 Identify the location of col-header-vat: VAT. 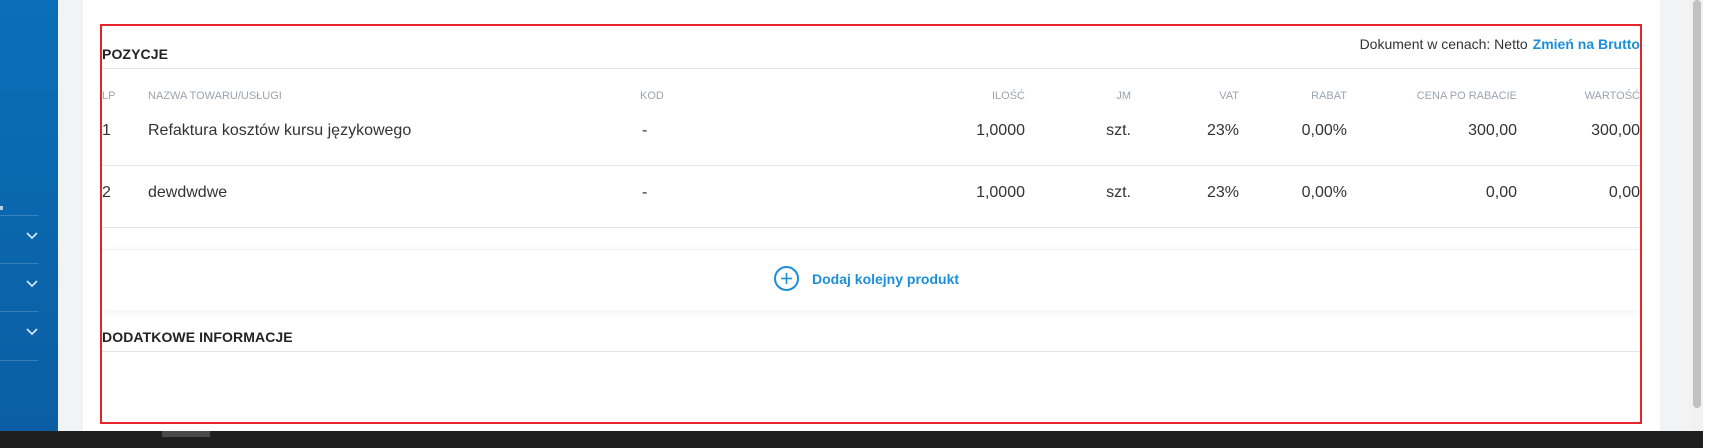
(1229, 96).